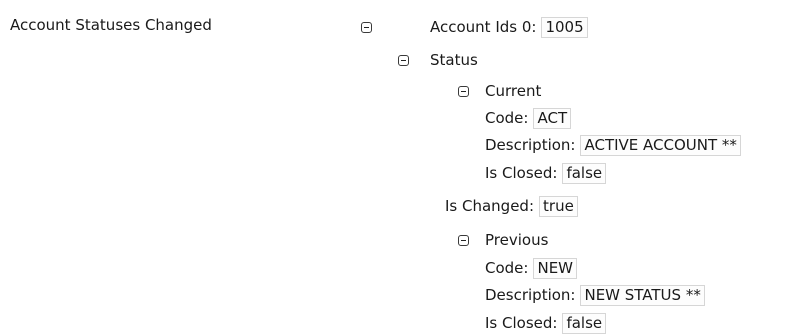 The height and width of the screenshot is (336, 789). What do you see at coordinates (517, 240) in the screenshot?
I see `previous-label: Previous` at bounding box center [517, 240].